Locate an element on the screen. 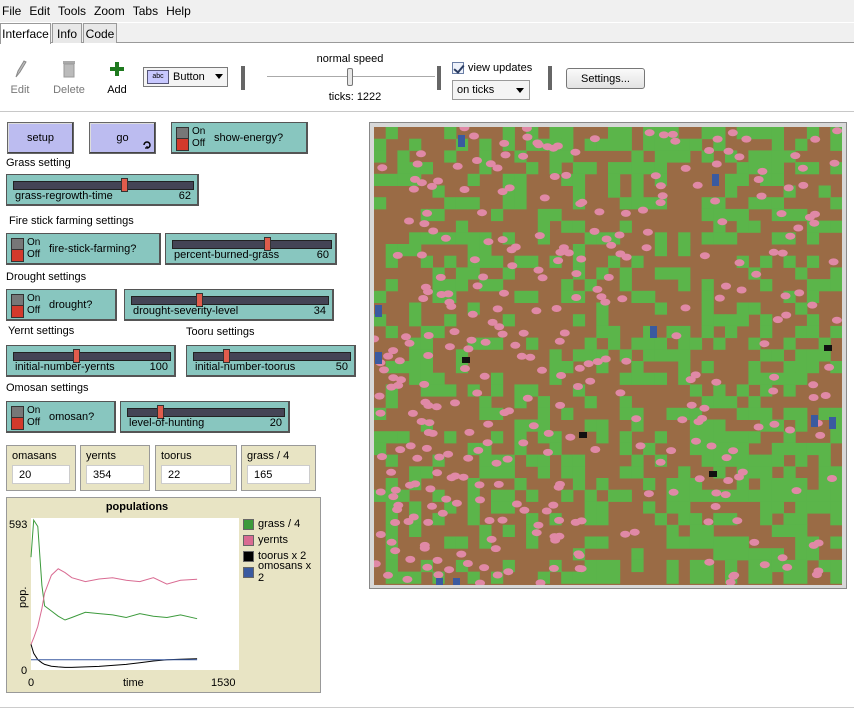 This screenshot has width=854, height=713. fire-stick-farming-switch: On Off fire-stick-farming? is located at coordinates (83, 249).